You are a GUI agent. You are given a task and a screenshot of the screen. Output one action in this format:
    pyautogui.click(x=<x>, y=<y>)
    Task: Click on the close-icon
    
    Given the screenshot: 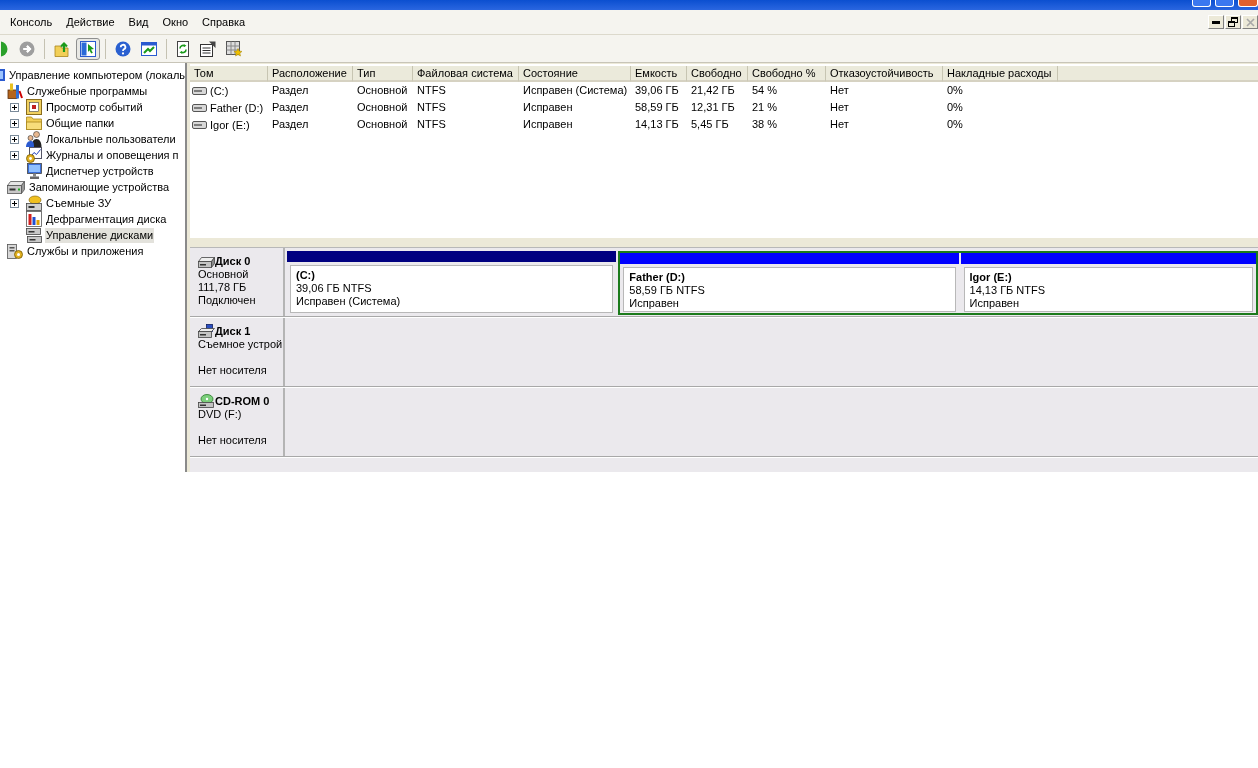 What is the action you would take?
    pyautogui.click(x=1250, y=22)
    